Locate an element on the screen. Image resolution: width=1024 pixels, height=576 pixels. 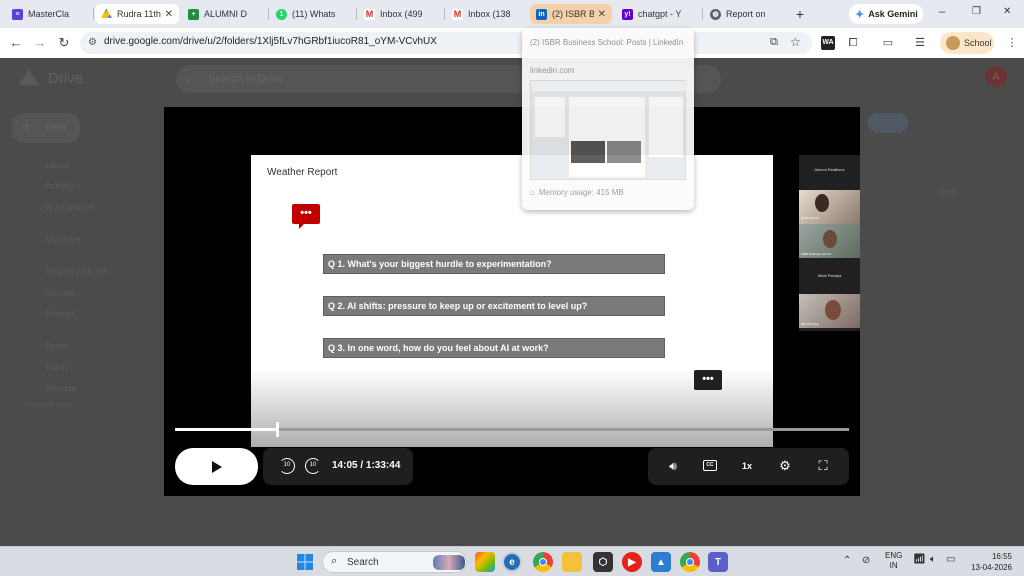
fullscreen-icon: ⛶ is located at coordinates (823, 466).